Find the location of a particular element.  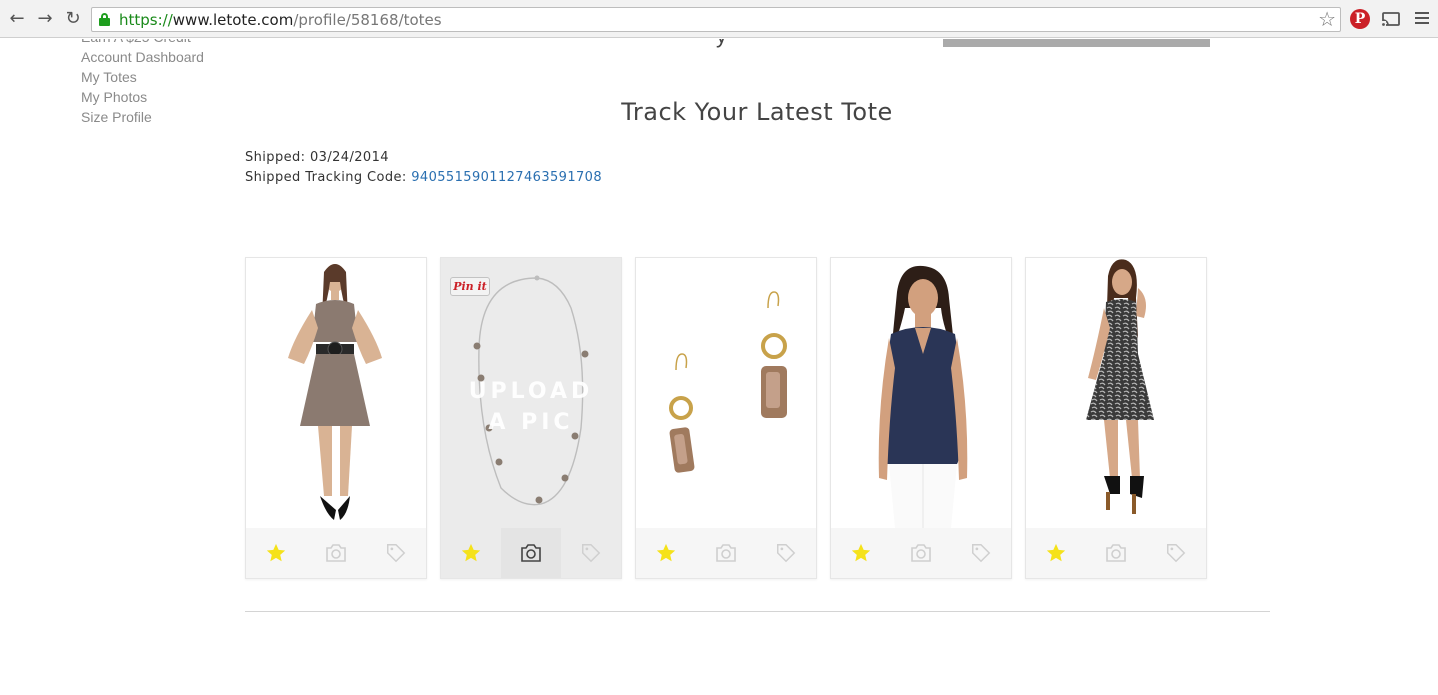

pin-it-button: Pin it is located at coordinates (470, 286).